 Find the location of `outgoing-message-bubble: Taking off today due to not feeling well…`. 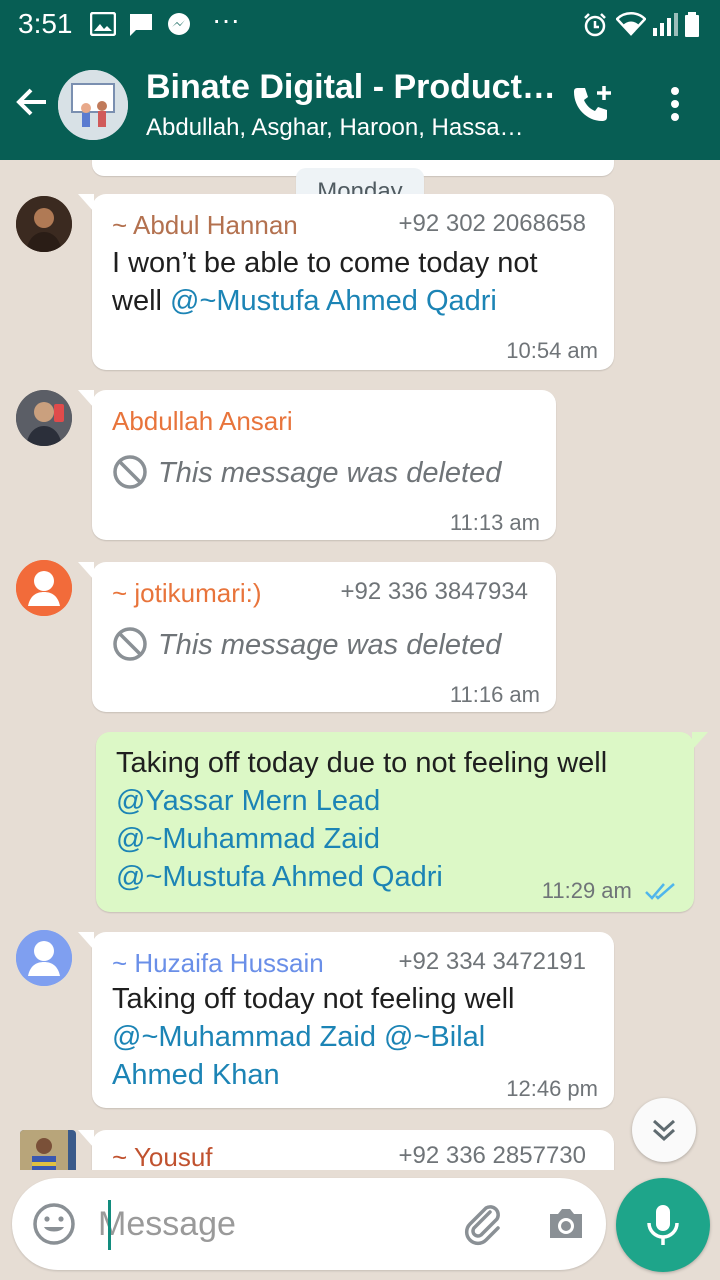

outgoing-message-bubble: Taking off today due to not feeling well… is located at coordinates (402, 822).